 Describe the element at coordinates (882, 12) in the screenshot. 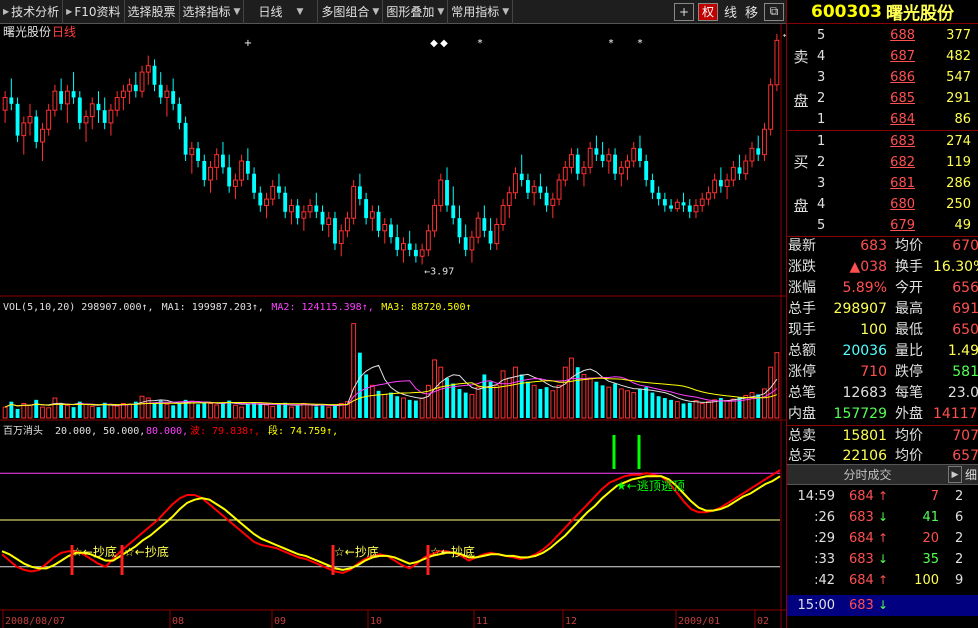

I see `stock-title: 600303 曙光股份` at that location.